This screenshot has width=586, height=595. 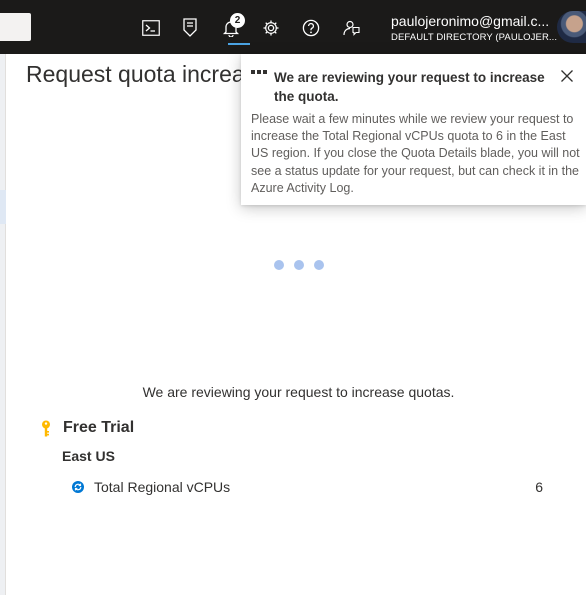 I want to click on help-icon, so click(x=311, y=28).